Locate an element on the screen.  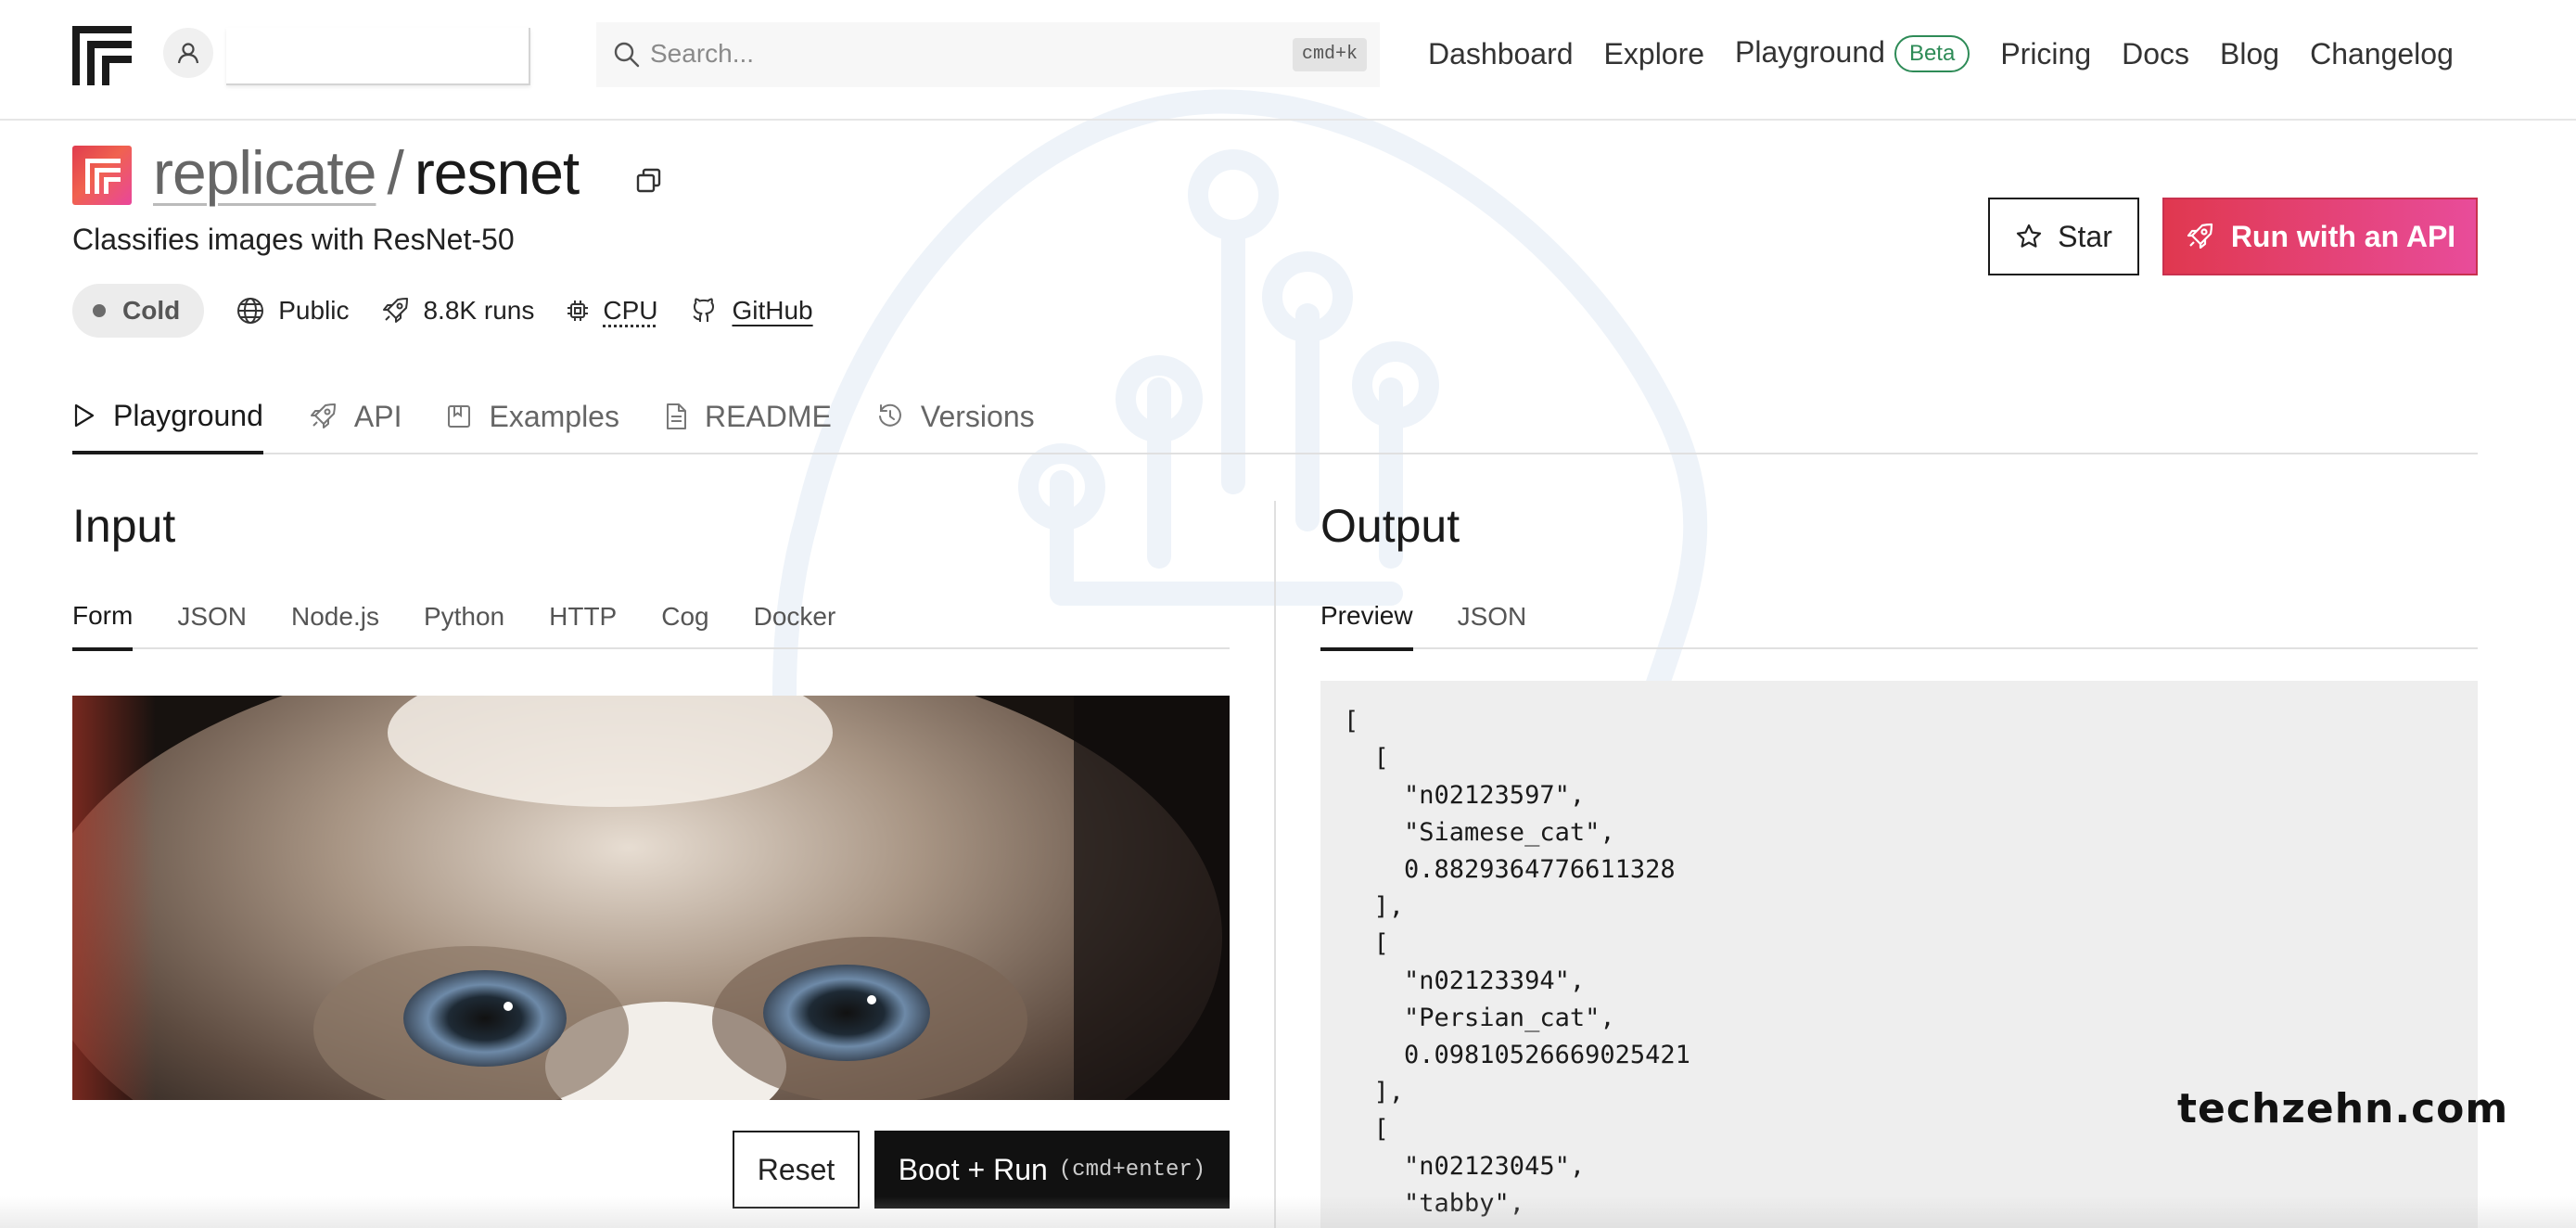
copy-icon is located at coordinates (649, 181).